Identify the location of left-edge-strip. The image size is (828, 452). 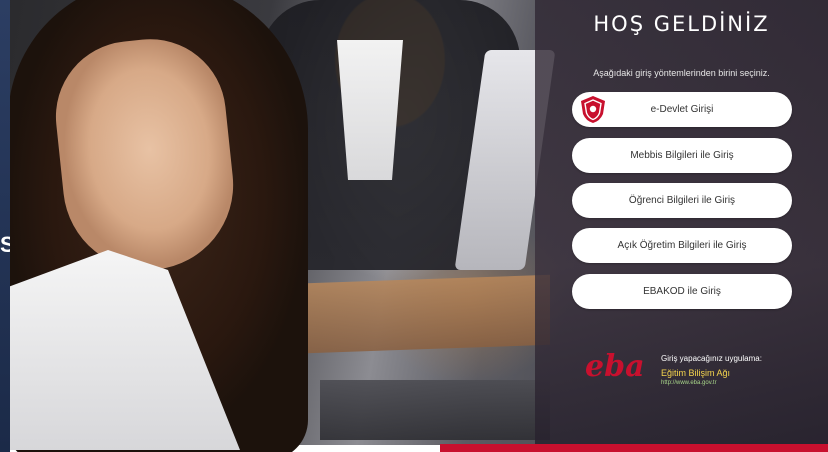
(5, 226).